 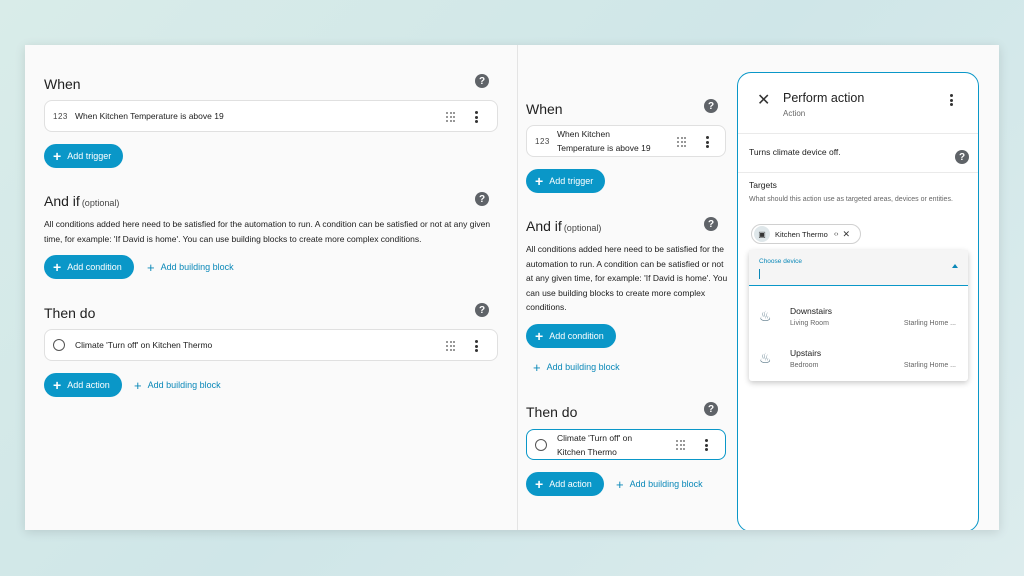 I want to click on device-area: Bedroom, so click(x=804, y=365).